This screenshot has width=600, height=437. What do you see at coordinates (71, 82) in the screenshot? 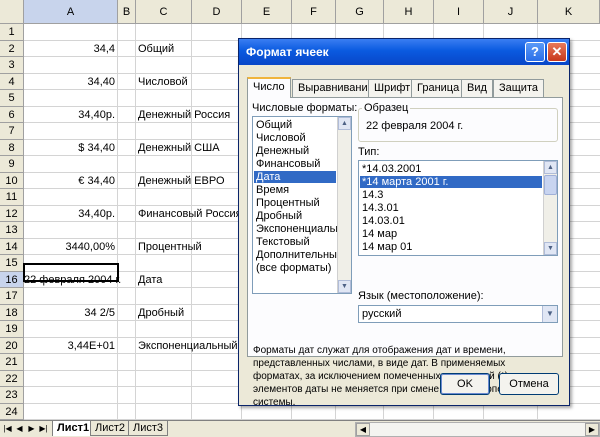
I see `cell-a4: 34,40` at bounding box center [71, 82].